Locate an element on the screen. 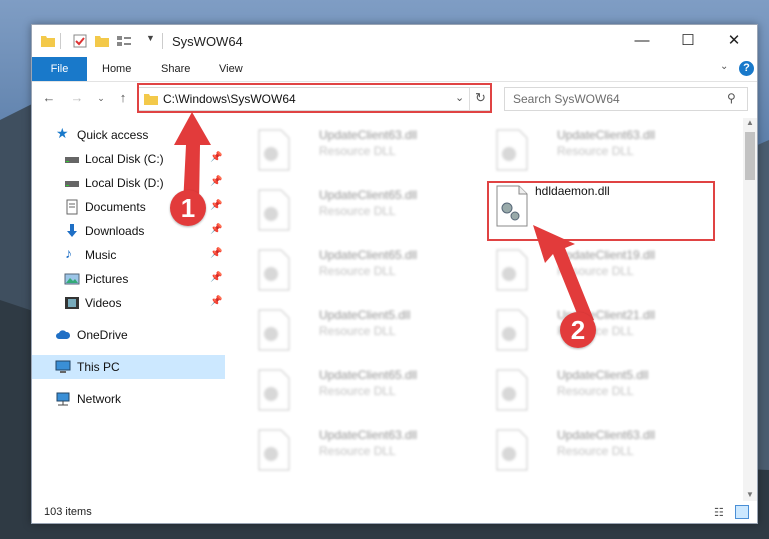  sidebar-item-label: Downloads is located at coordinates (115, 231).